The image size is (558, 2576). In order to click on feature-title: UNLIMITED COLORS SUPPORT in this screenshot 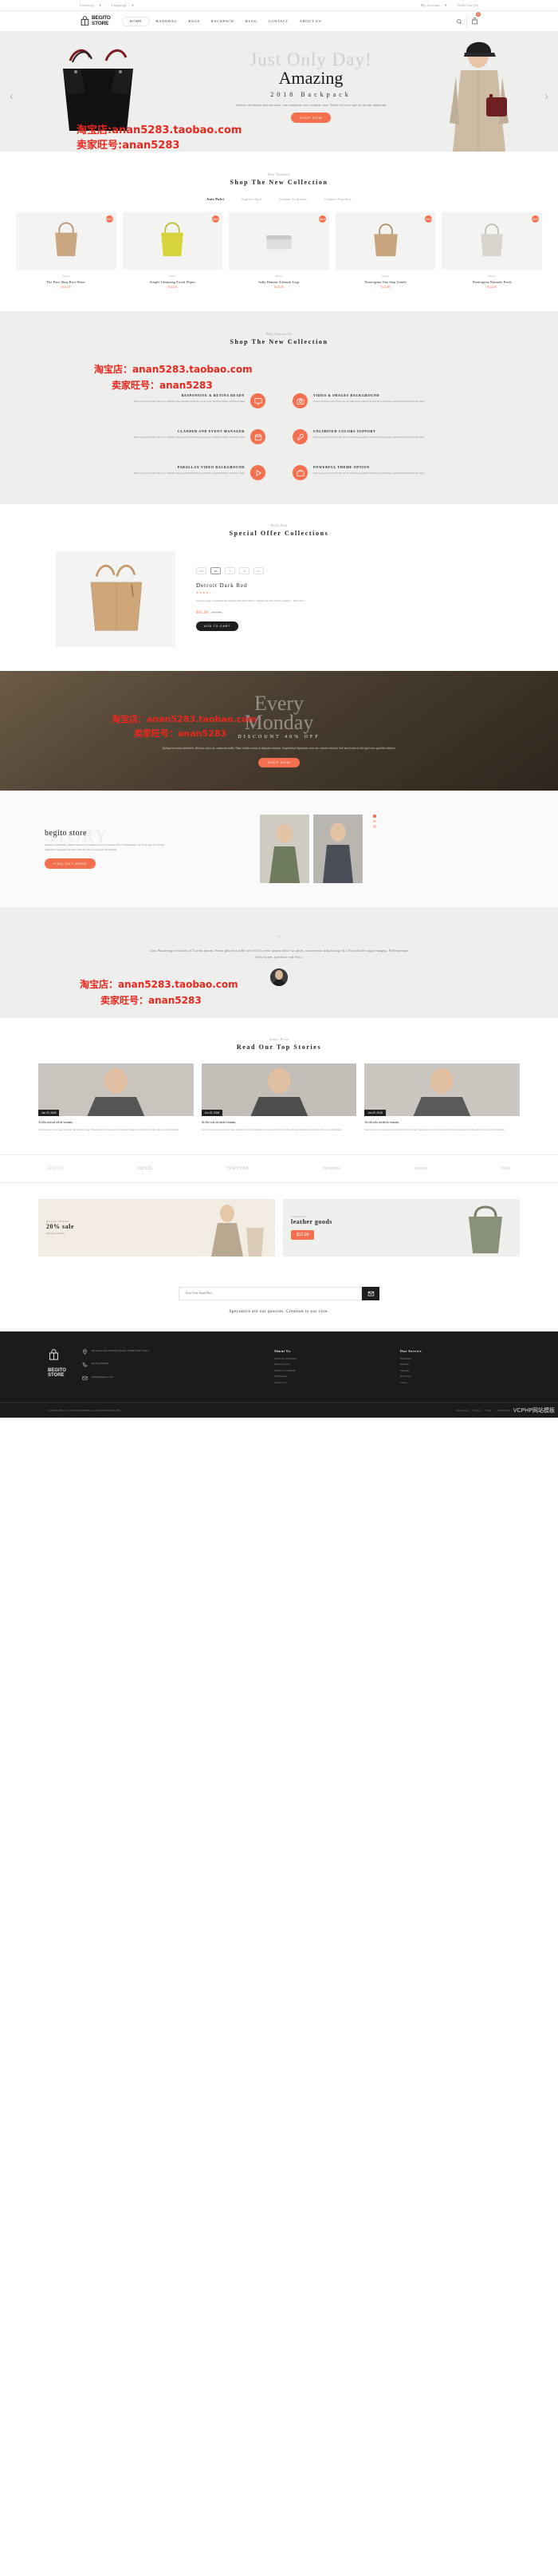, I will do `click(344, 431)`.